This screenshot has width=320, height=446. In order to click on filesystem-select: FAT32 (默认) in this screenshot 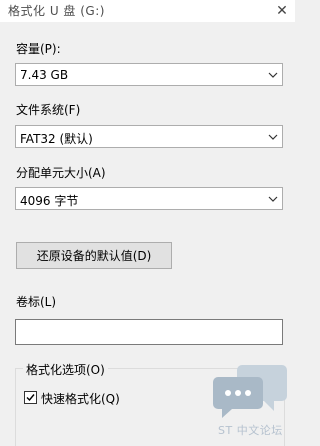, I will do `click(149, 136)`.